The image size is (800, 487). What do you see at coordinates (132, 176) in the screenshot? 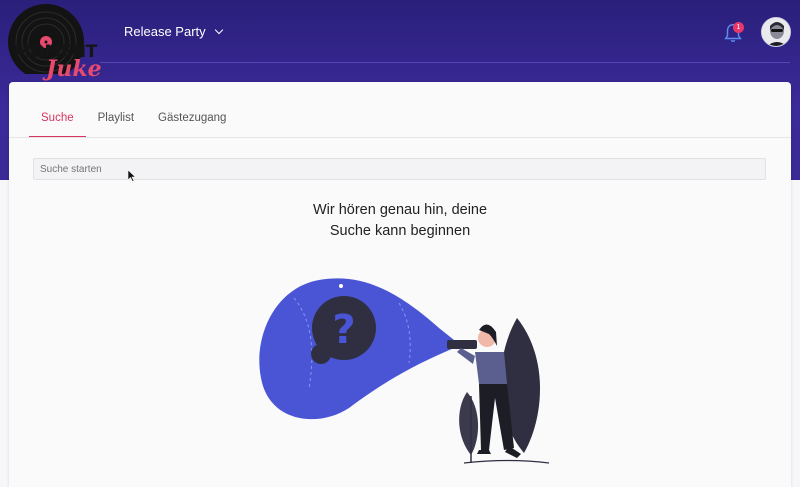
I see `mouse-cursor-icon` at bounding box center [132, 176].